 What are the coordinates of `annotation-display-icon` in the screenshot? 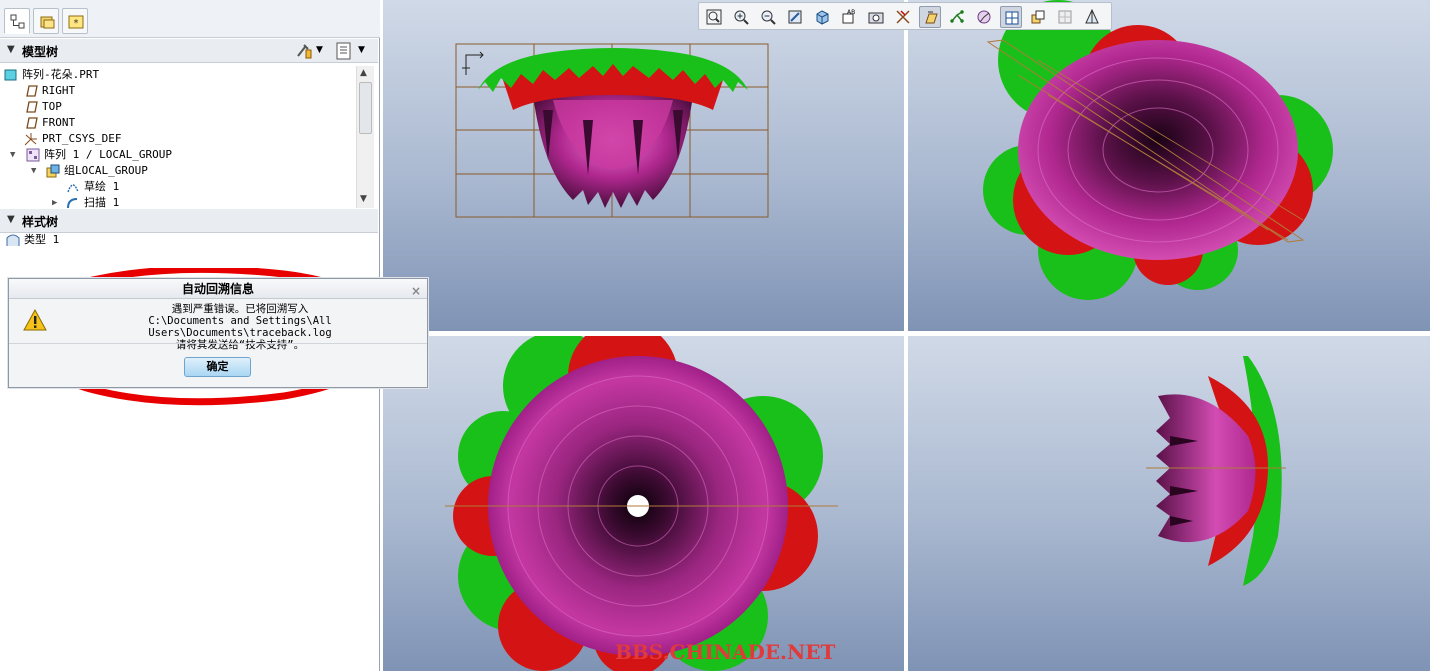 It's located at (1012, 18).